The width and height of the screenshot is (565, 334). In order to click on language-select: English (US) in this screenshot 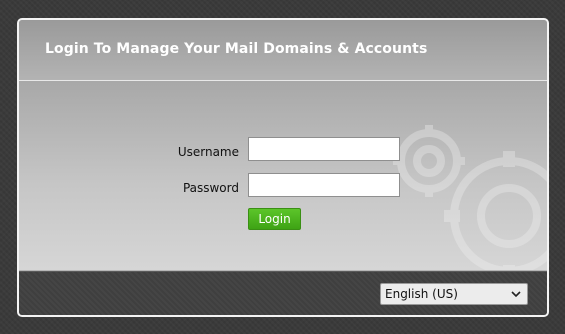, I will do `click(454, 294)`.